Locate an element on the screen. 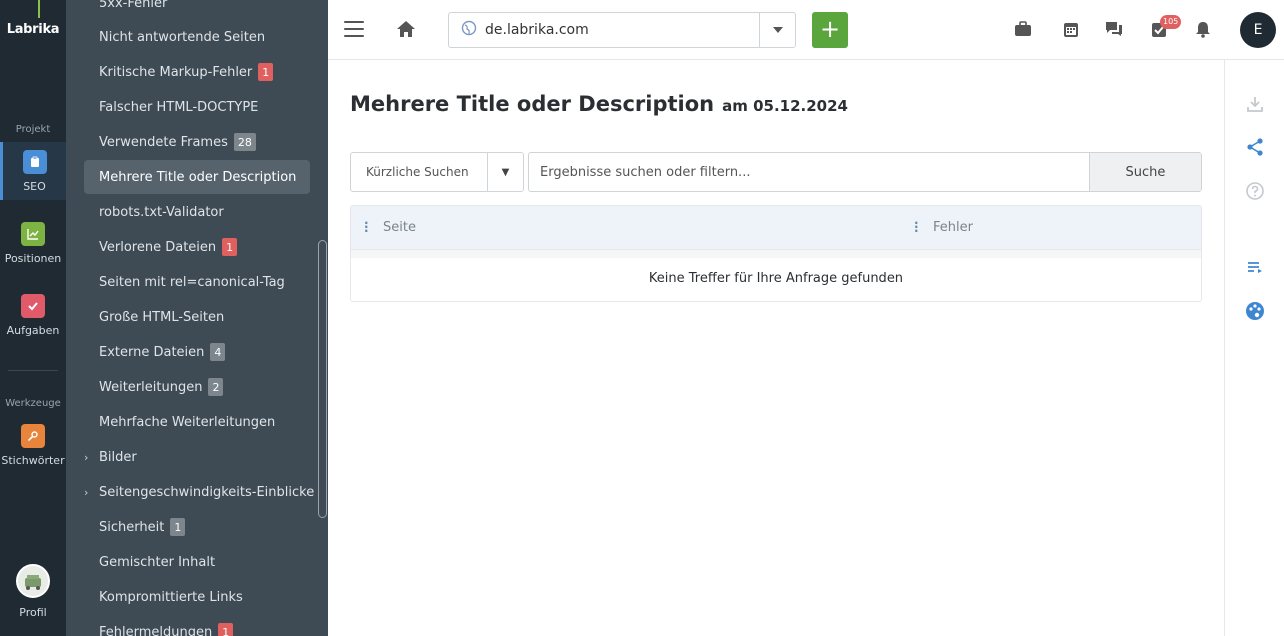  recent-searches-select: Kürzliche Suchen ▼ is located at coordinates (437, 172).